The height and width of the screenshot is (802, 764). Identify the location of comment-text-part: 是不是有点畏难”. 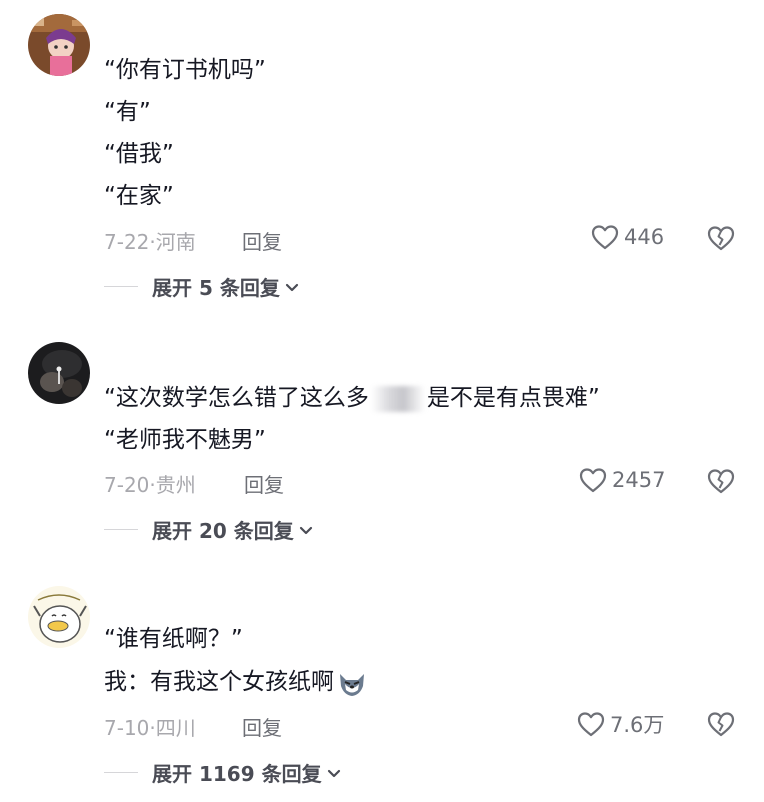
(513, 398).